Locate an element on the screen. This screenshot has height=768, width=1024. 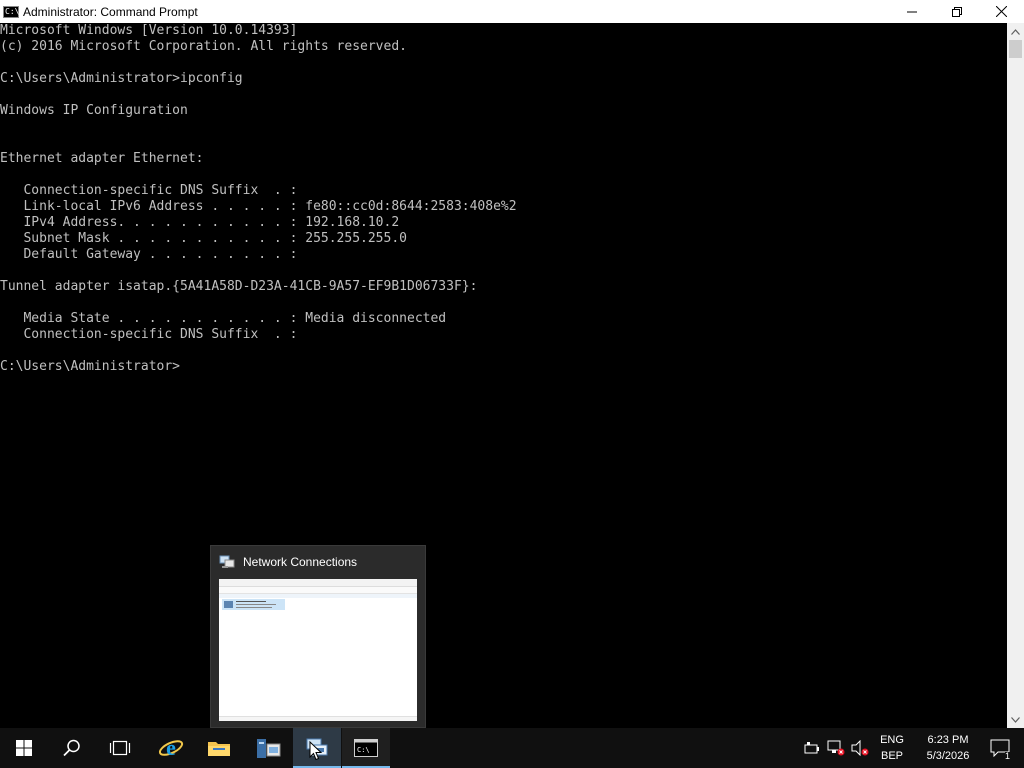
keyboard-layout-label: BEP is located at coordinates (891, 756).